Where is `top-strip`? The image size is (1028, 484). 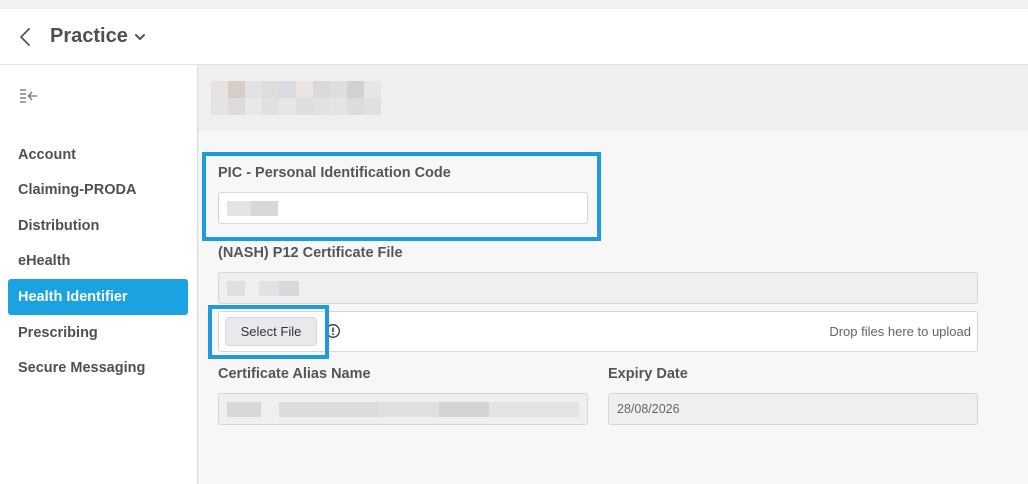
top-strip is located at coordinates (514, 4).